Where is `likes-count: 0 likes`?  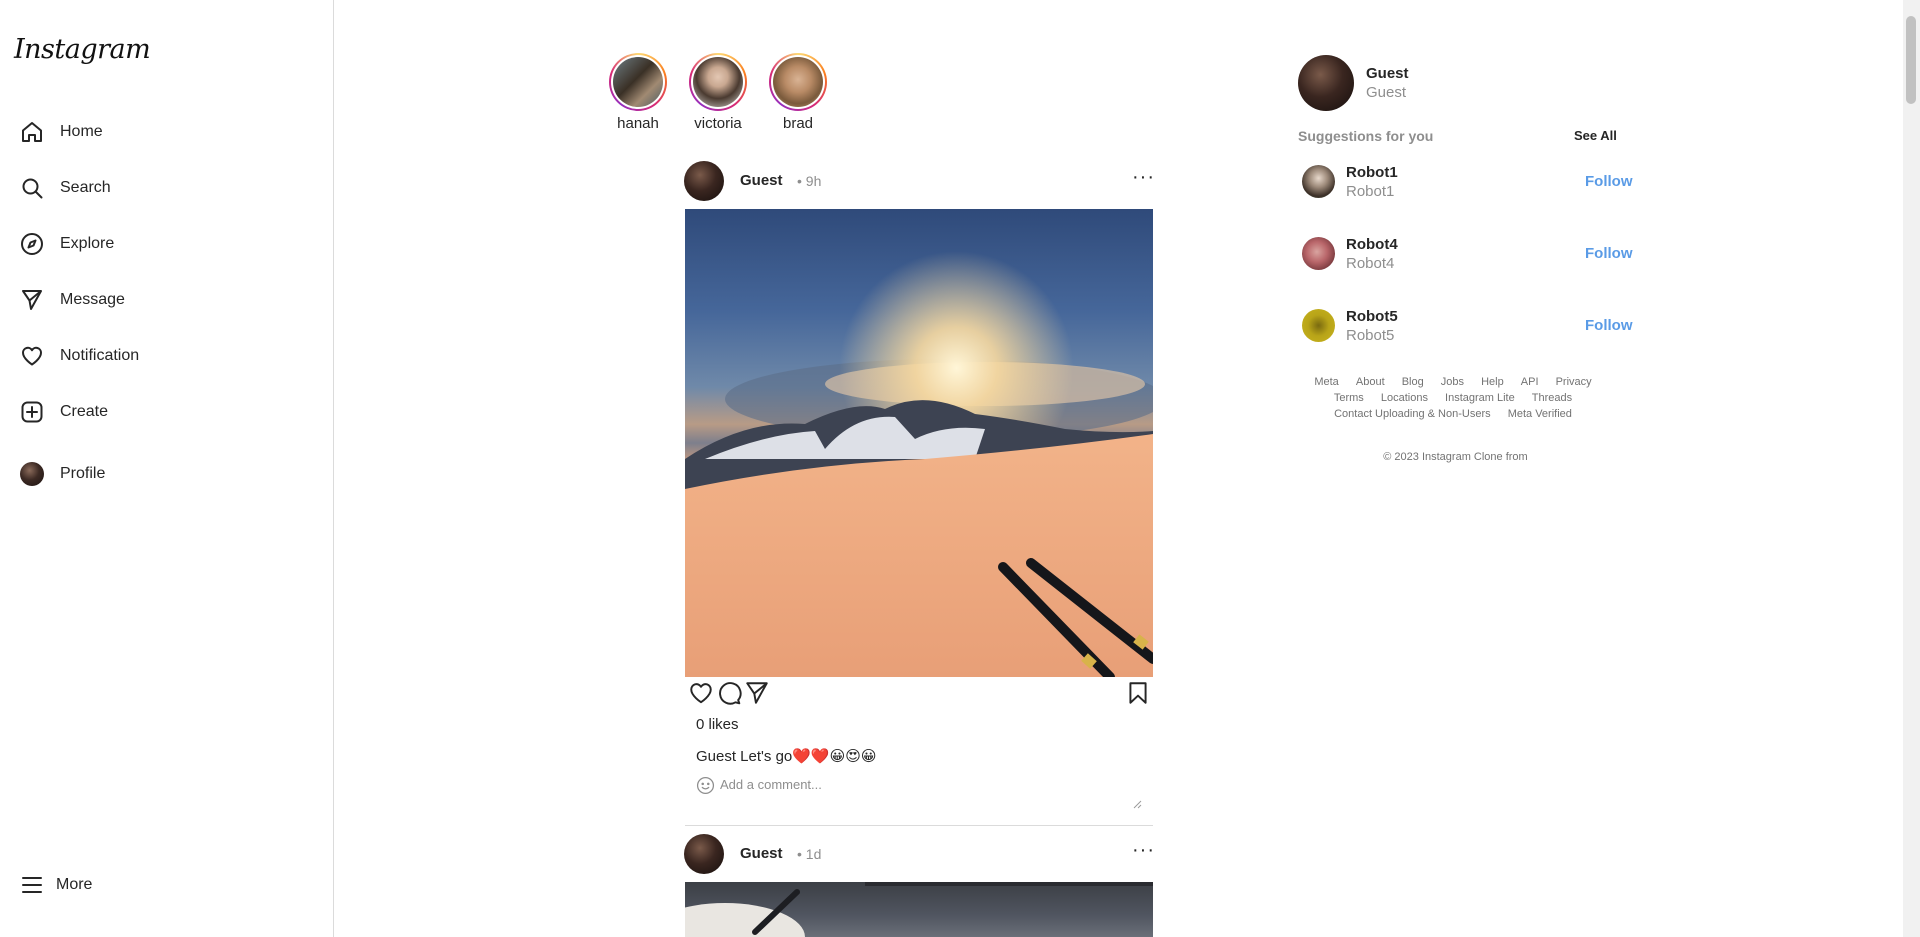 likes-count: 0 likes is located at coordinates (717, 724).